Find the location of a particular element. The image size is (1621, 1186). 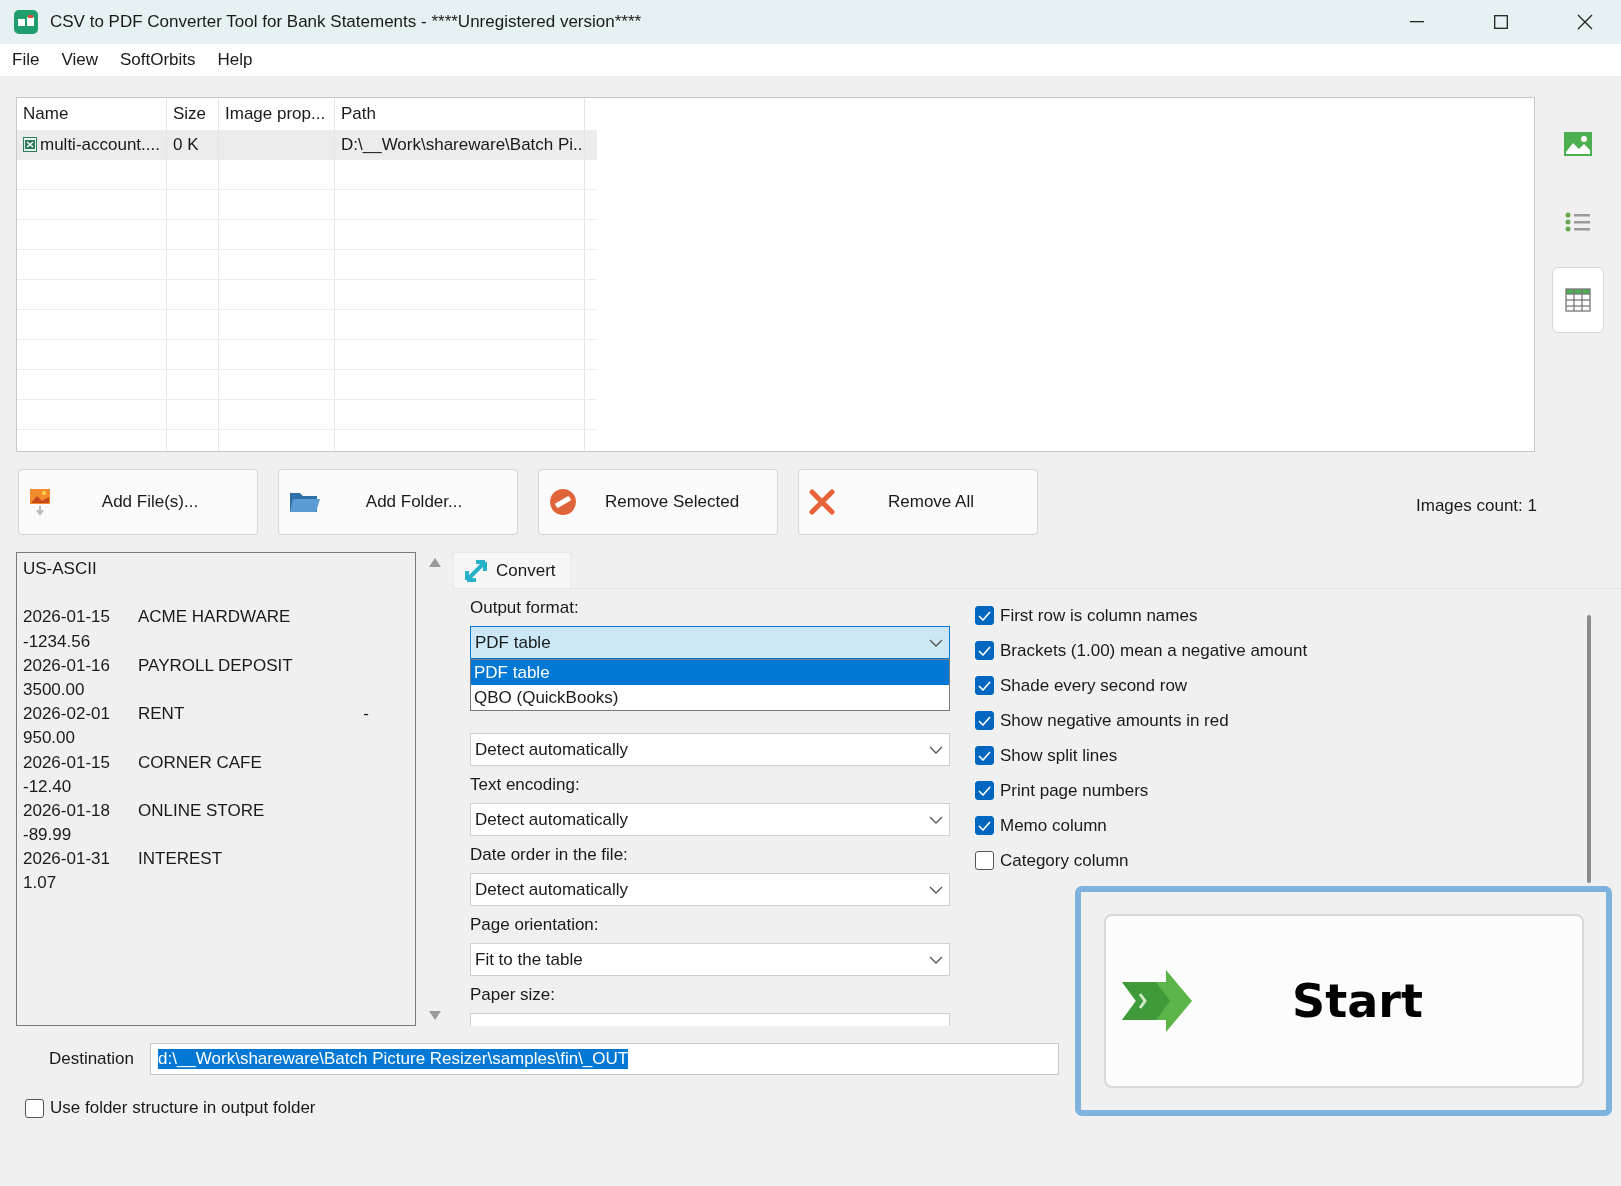

checkbox-label: Memo column is located at coordinates (1053, 825).